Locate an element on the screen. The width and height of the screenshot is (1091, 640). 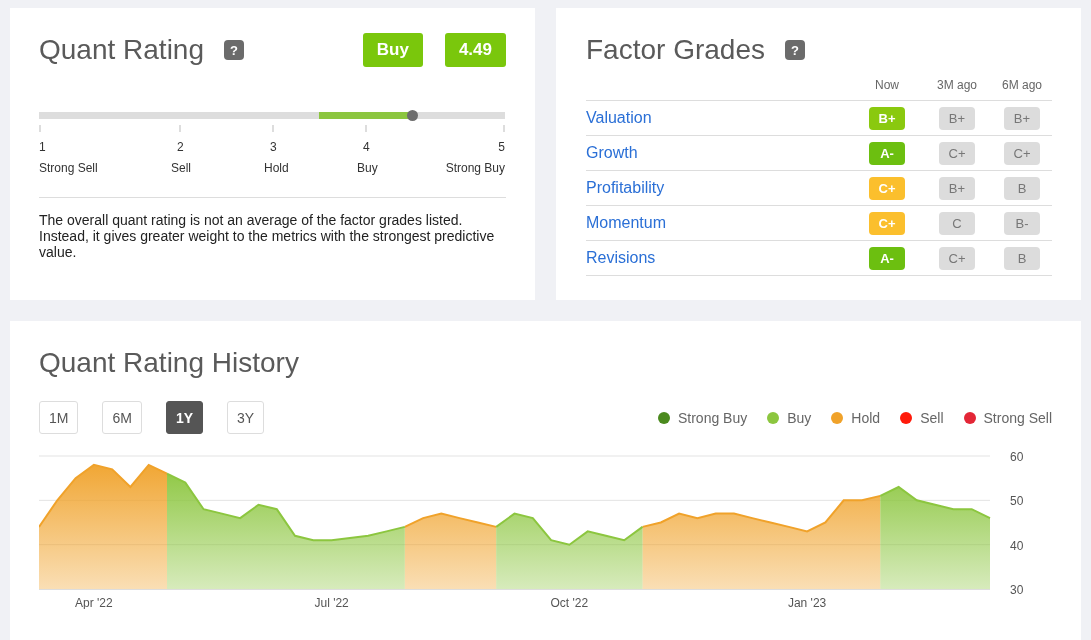
legend-label: Buy is located at coordinates (799, 417).